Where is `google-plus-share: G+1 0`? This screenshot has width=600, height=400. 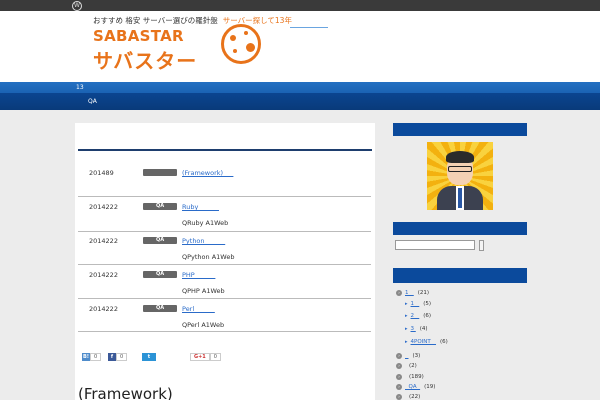
google-plus-share: G+1 0 is located at coordinates (205, 357).